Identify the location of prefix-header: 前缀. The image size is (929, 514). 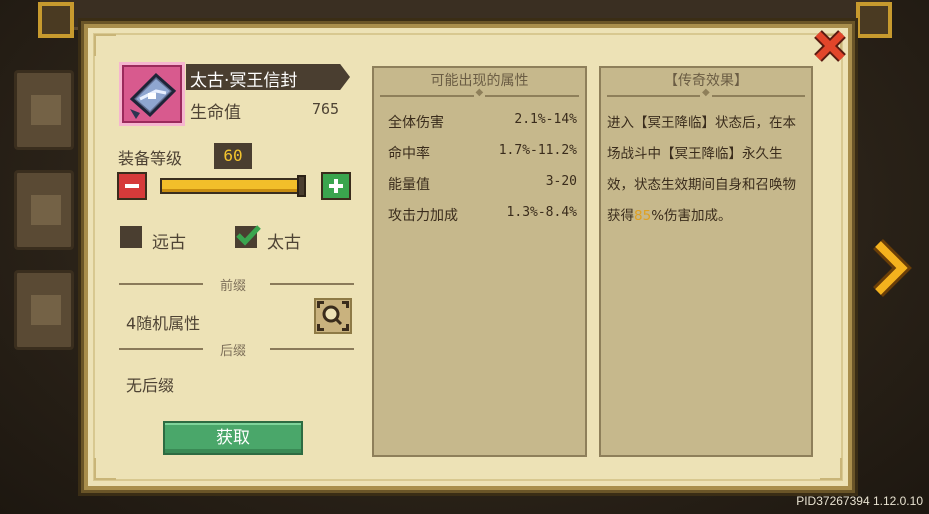
(233, 286).